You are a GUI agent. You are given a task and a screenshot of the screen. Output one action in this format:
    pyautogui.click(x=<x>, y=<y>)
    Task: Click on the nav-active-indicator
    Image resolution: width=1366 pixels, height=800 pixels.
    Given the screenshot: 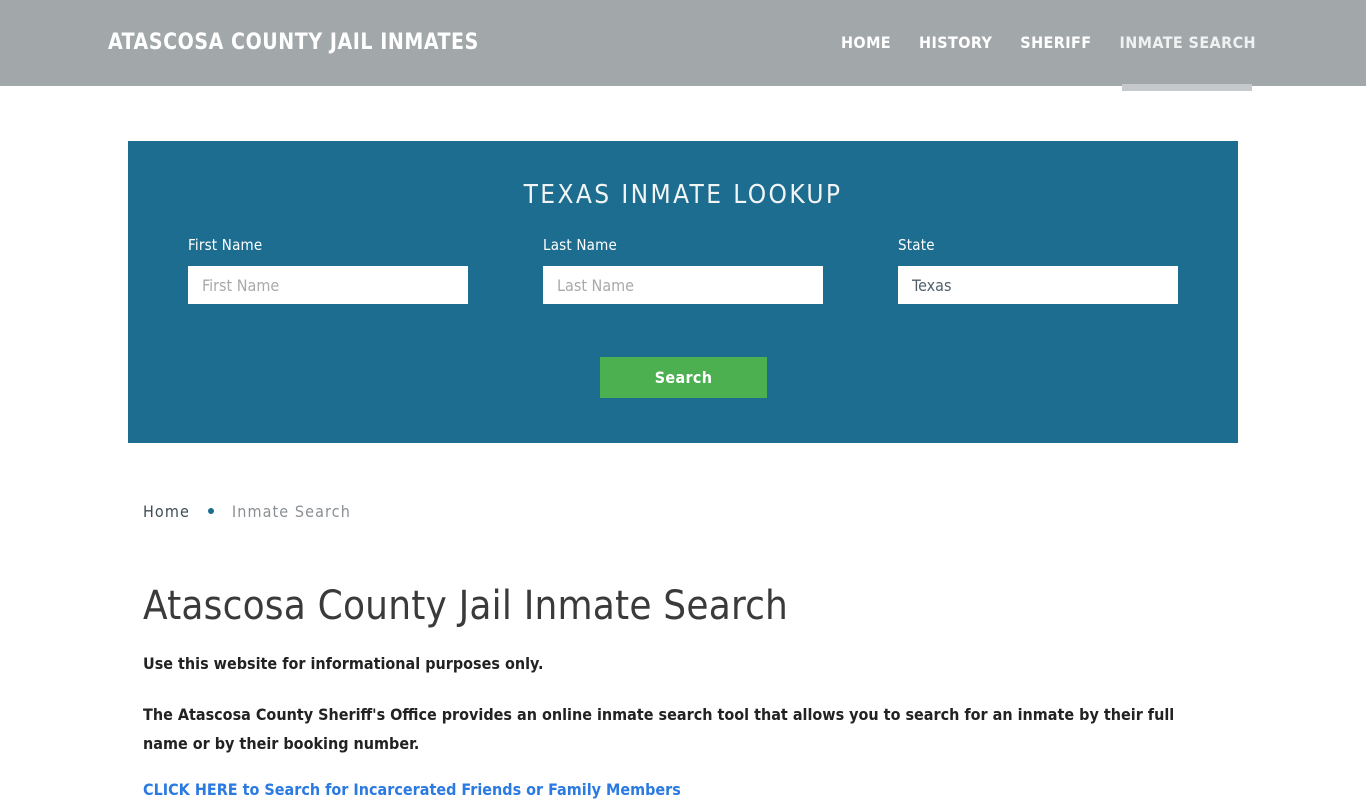 What is the action you would take?
    pyautogui.click(x=1187, y=87)
    